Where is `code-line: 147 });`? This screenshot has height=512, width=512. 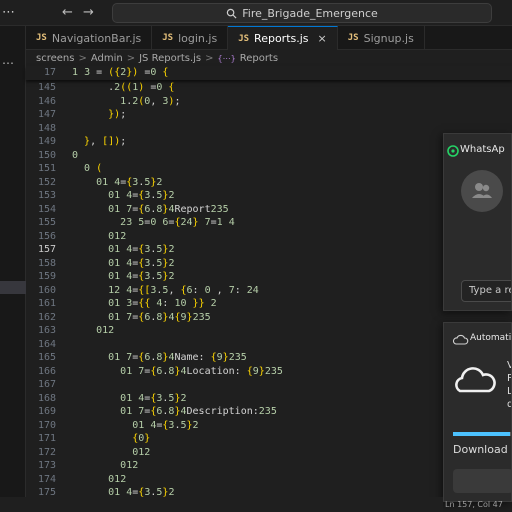 code-line: 147 }); is located at coordinates (269, 115).